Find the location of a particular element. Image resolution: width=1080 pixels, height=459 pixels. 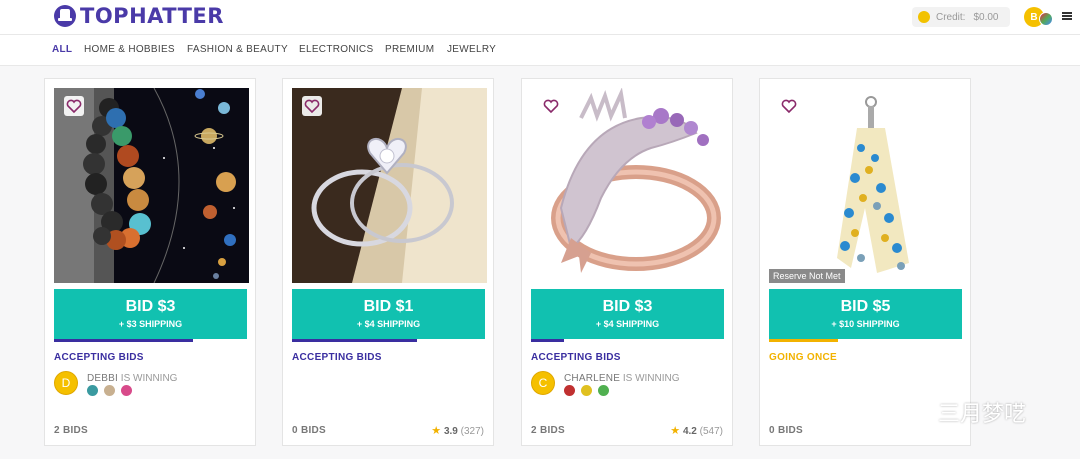

product-image-heart-ring is located at coordinates (389, 185).